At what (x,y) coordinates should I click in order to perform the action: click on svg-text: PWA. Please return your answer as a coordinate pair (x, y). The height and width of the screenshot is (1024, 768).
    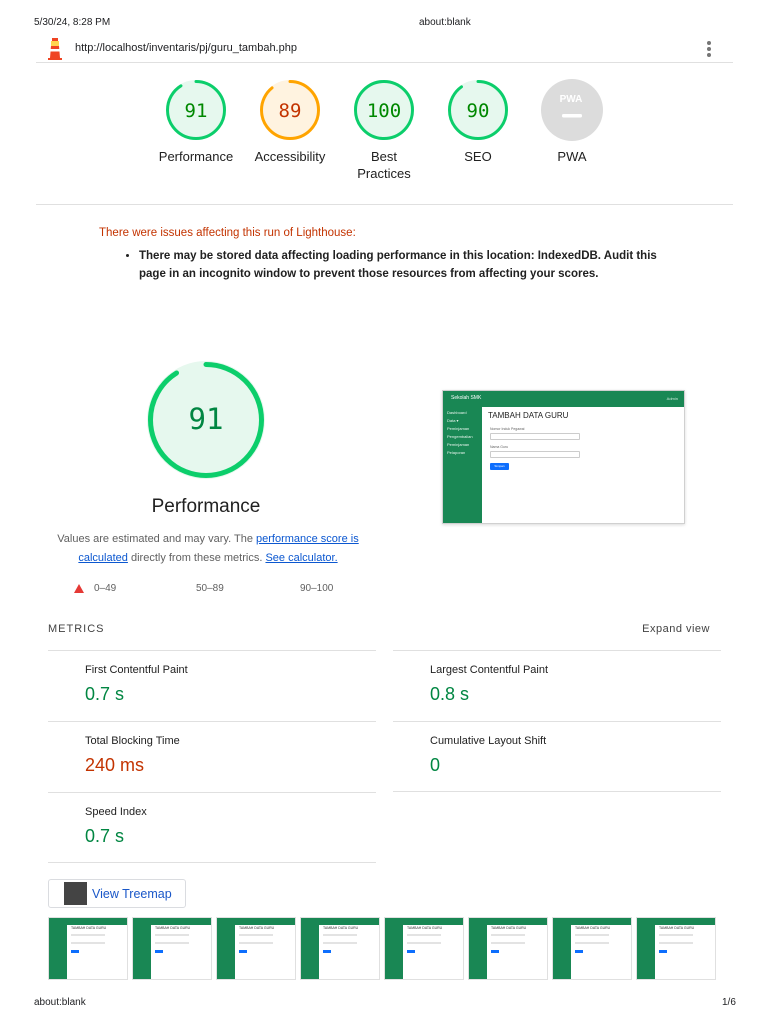
    Looking at the image, I should click on (571, 99).